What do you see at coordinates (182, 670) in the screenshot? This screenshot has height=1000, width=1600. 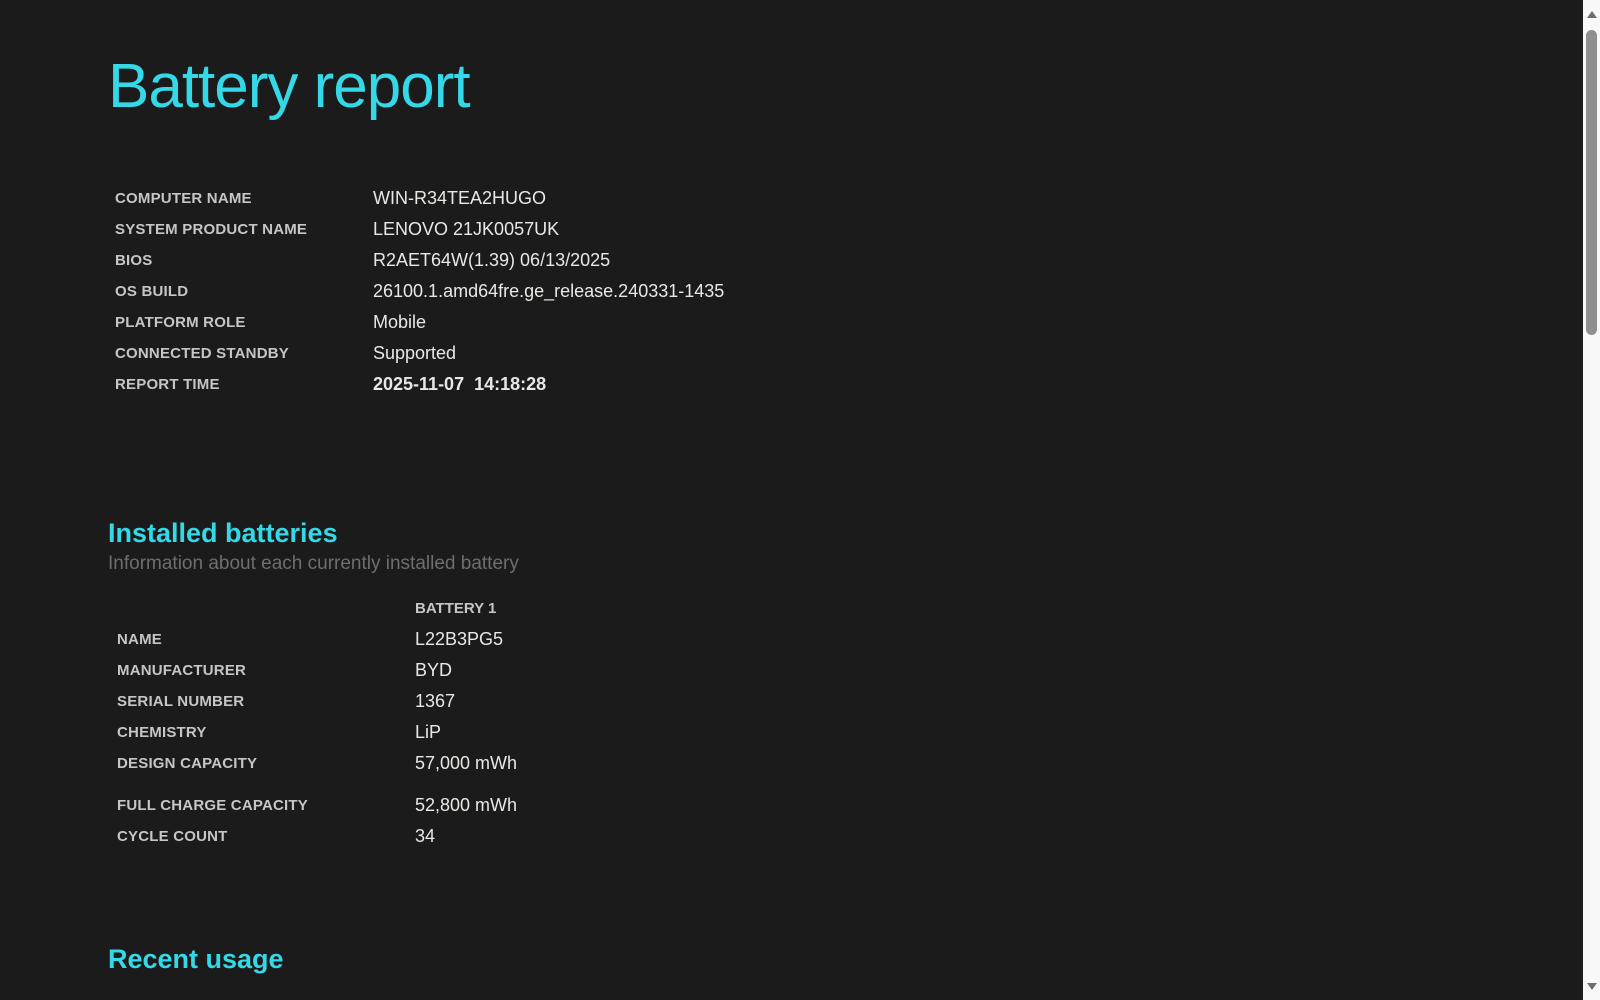 I see `row-label: MANUFACTURER` at bounding box center [182, 670].